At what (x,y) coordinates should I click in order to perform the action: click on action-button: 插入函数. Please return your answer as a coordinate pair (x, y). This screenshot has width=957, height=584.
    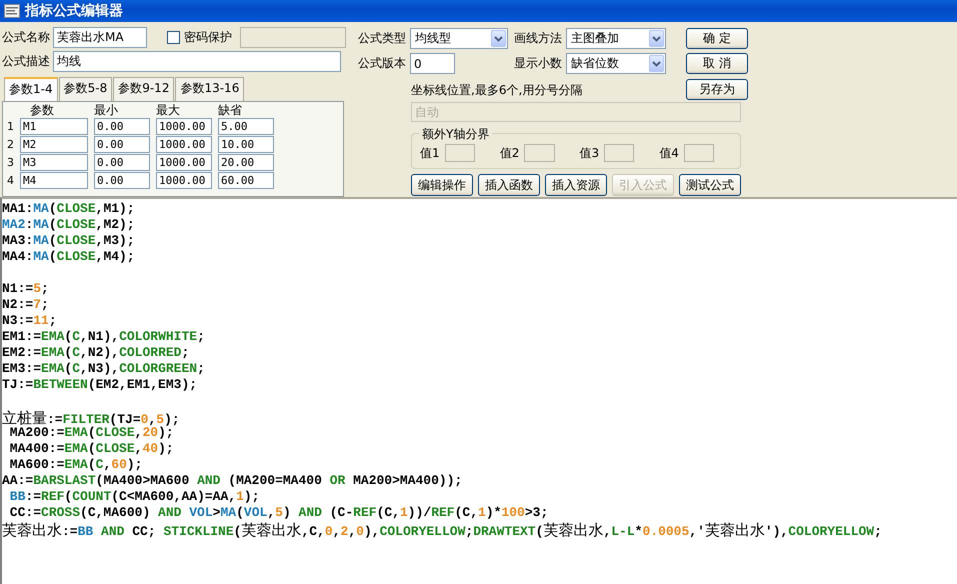
    Looking at the image, I should click on (509, 185).